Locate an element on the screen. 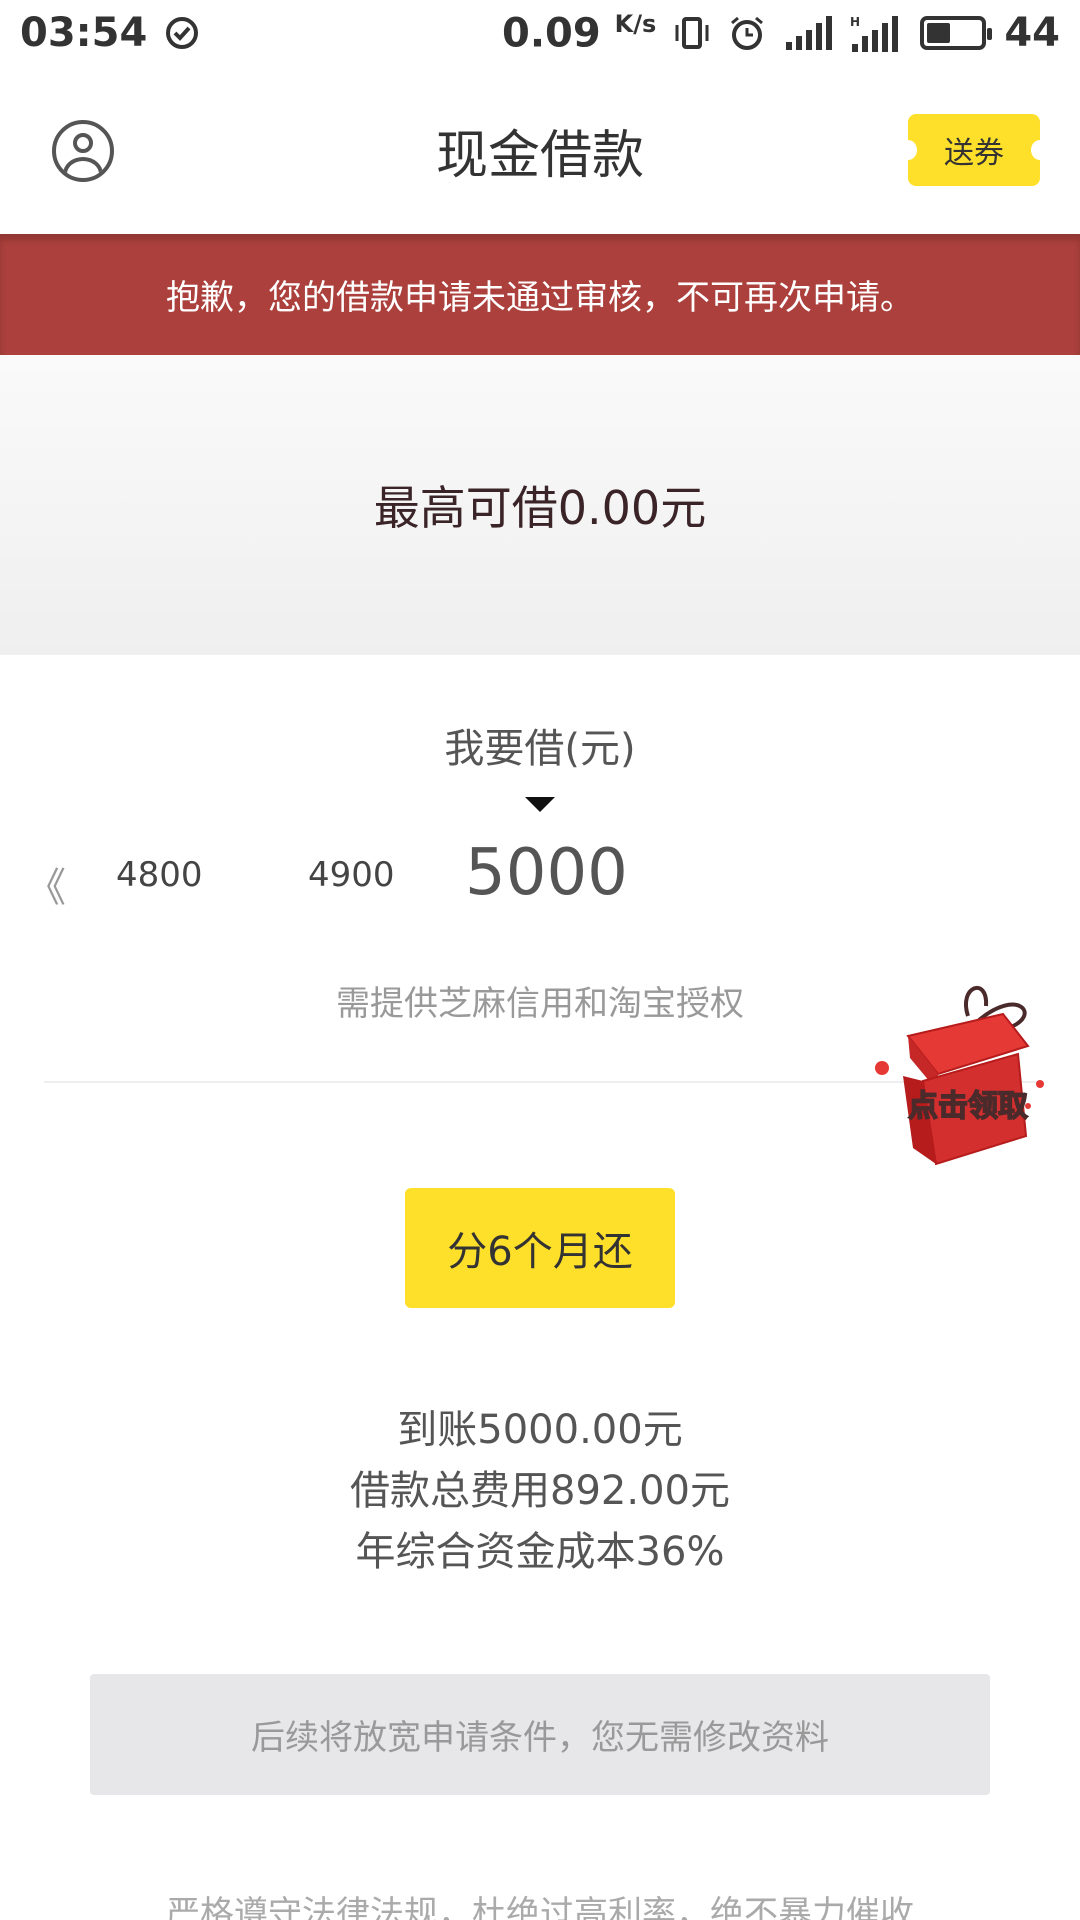 The image size is (1080, 1920). net-speed-unit: K/s is located at coordinates (635, 23).